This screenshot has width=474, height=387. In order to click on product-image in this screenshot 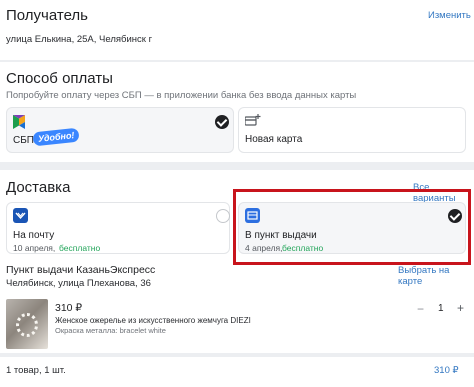, I will do `click(27, 324)`.